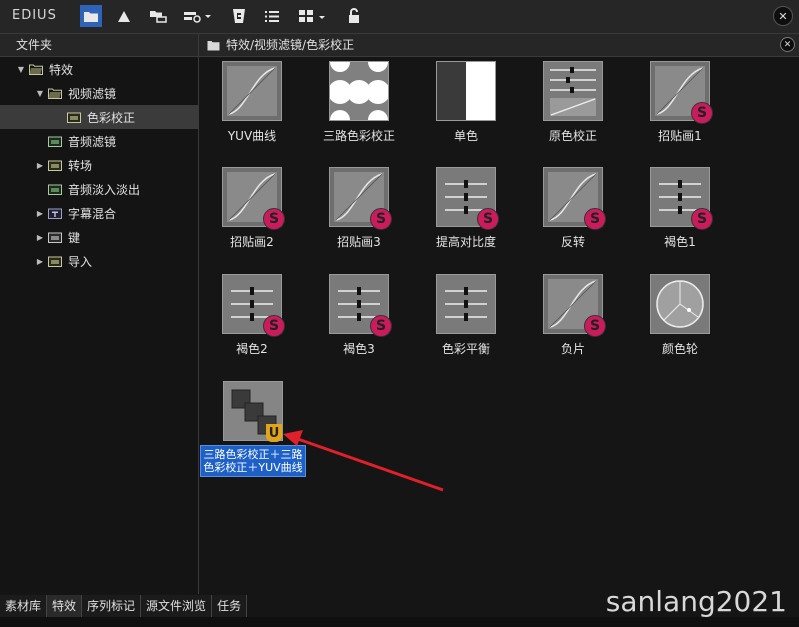 The height and width of the screenshot is (627, 799). What do you see at coordinates (112, 606) in the screenshot?
I see `tab-sequence-markers: 序列标记` at bounding box center [112, 606].